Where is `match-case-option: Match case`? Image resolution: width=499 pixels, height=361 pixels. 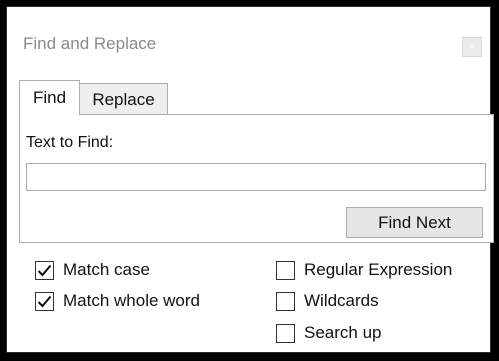
match-case-option: Match case is located at coordinates (92, 270).